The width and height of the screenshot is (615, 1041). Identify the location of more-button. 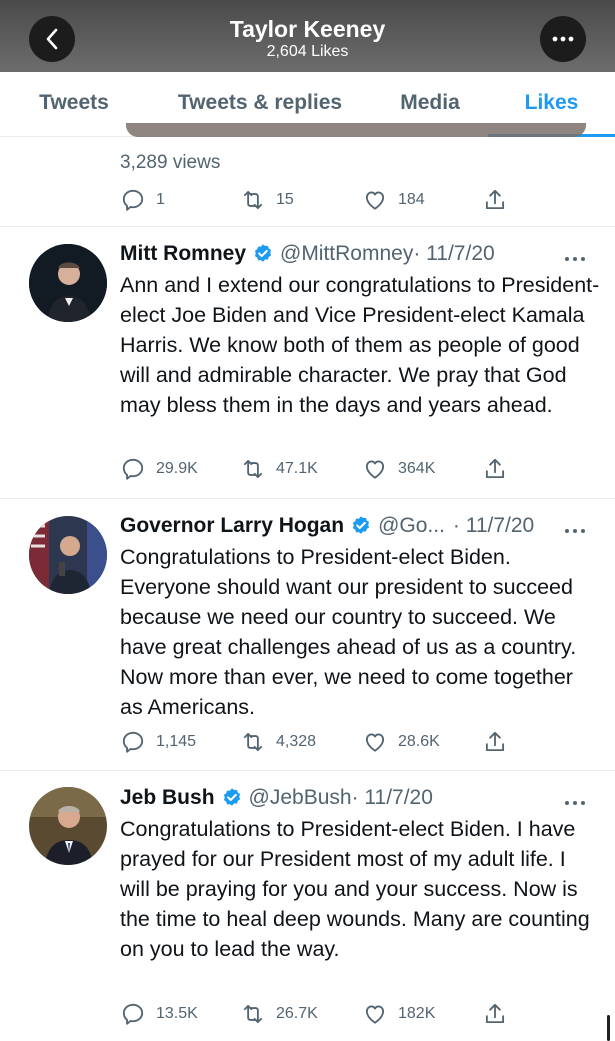
(563, 39).